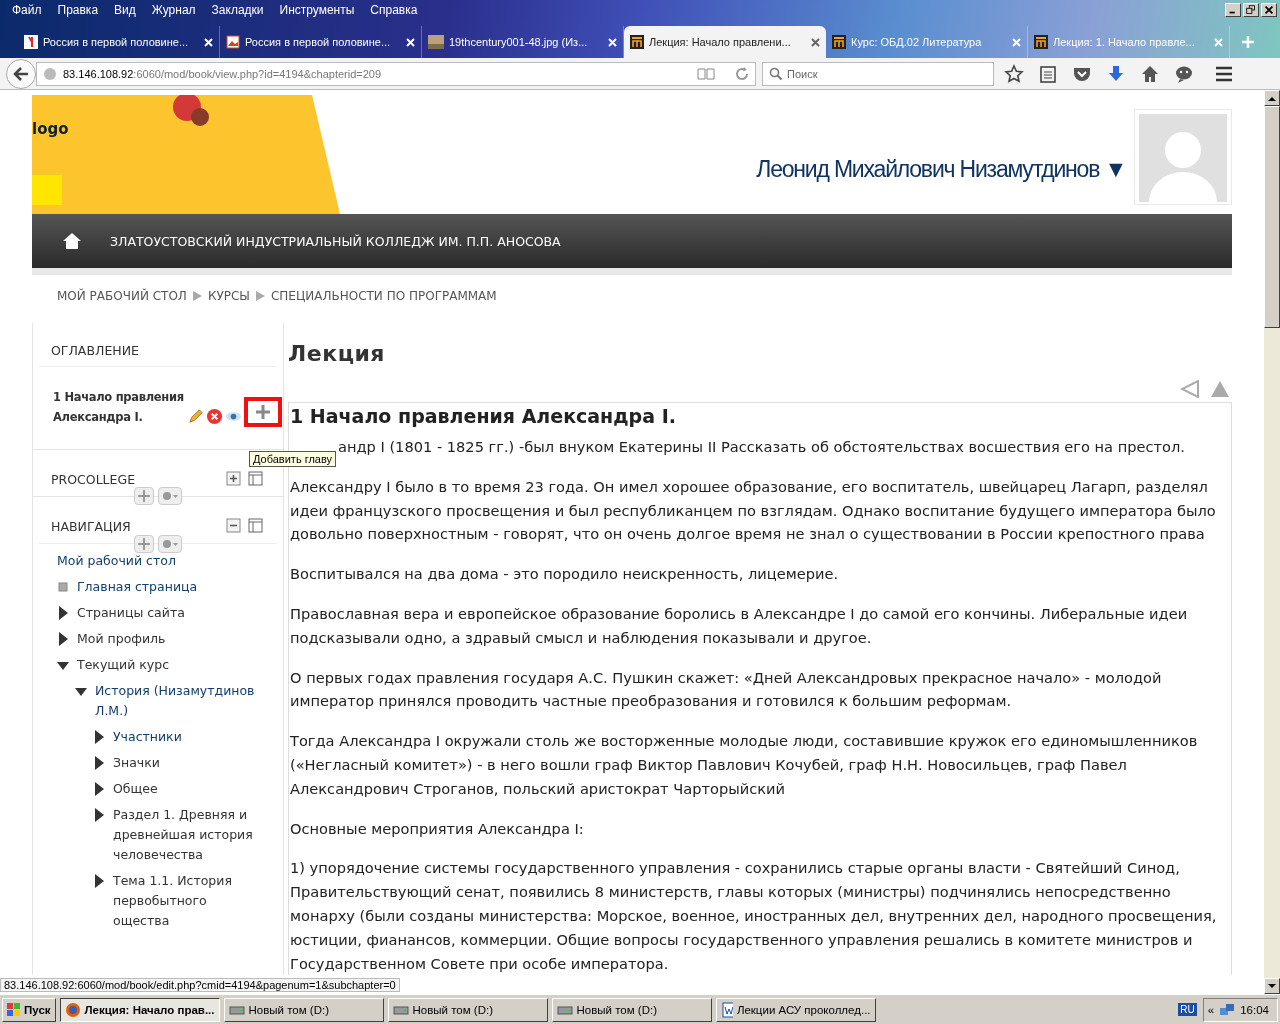  I want to click on breadcrumb-link: СПЕЦИАЛЬНОСТИ ПО ПРОГРАММАМ, so click(383, 296).